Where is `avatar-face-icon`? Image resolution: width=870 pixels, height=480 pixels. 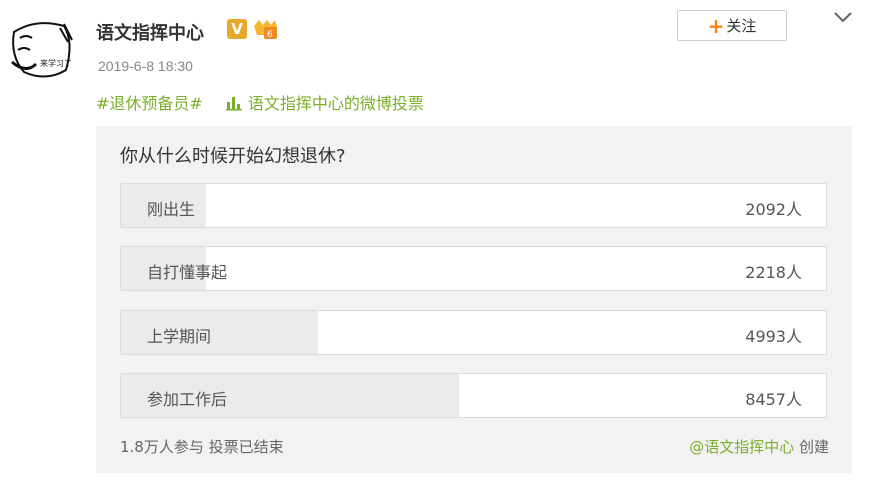 avatar-face-icon is located at coordinates (43, 49).